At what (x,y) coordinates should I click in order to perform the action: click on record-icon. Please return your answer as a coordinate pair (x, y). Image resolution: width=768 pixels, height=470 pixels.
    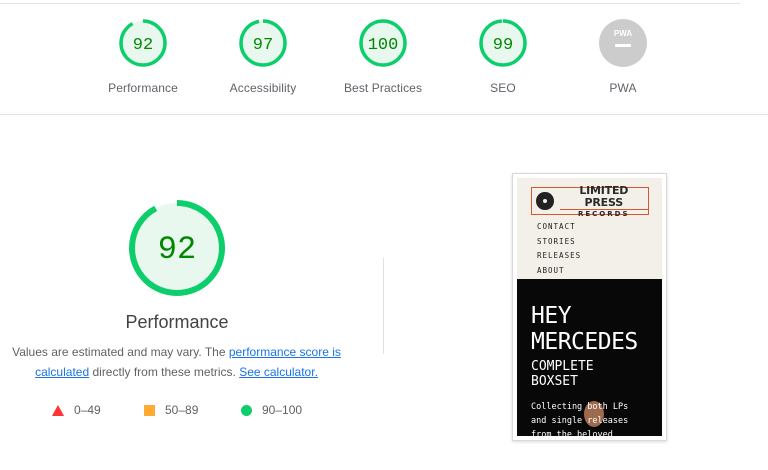
    Looking at the image, I should click on (545, 201).